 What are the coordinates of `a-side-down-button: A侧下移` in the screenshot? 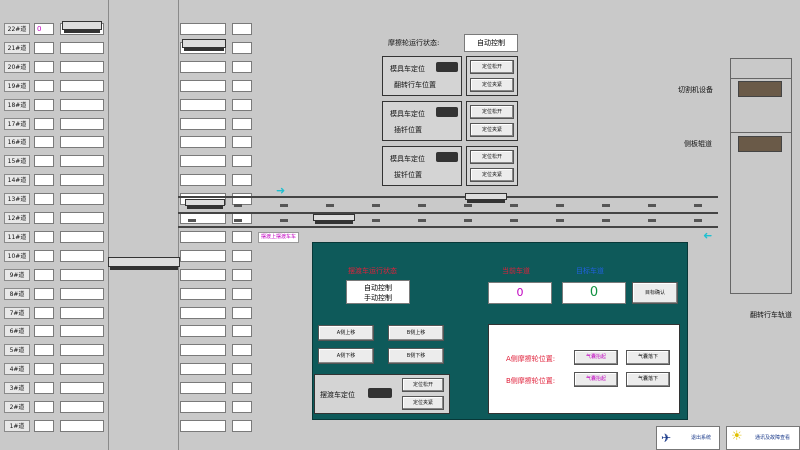 It's located at (346, 356).